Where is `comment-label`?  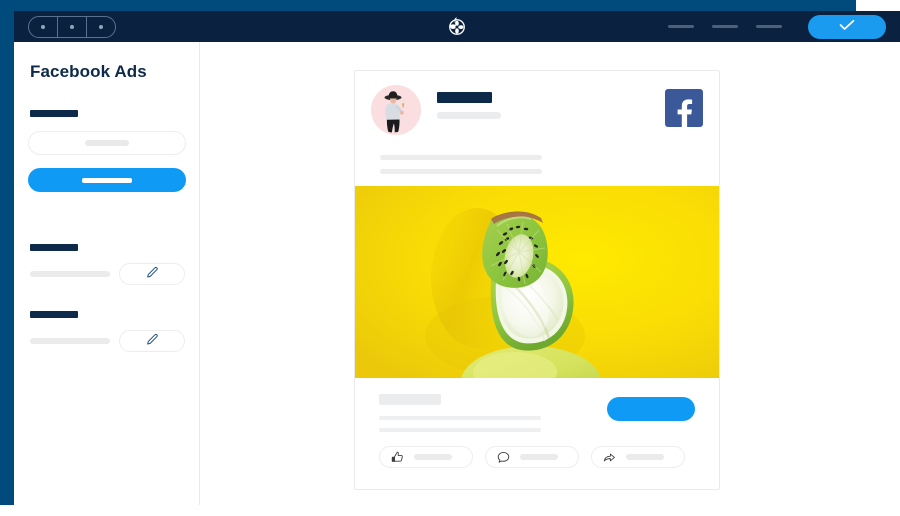
comment-label is located at coordinates (539, 457).